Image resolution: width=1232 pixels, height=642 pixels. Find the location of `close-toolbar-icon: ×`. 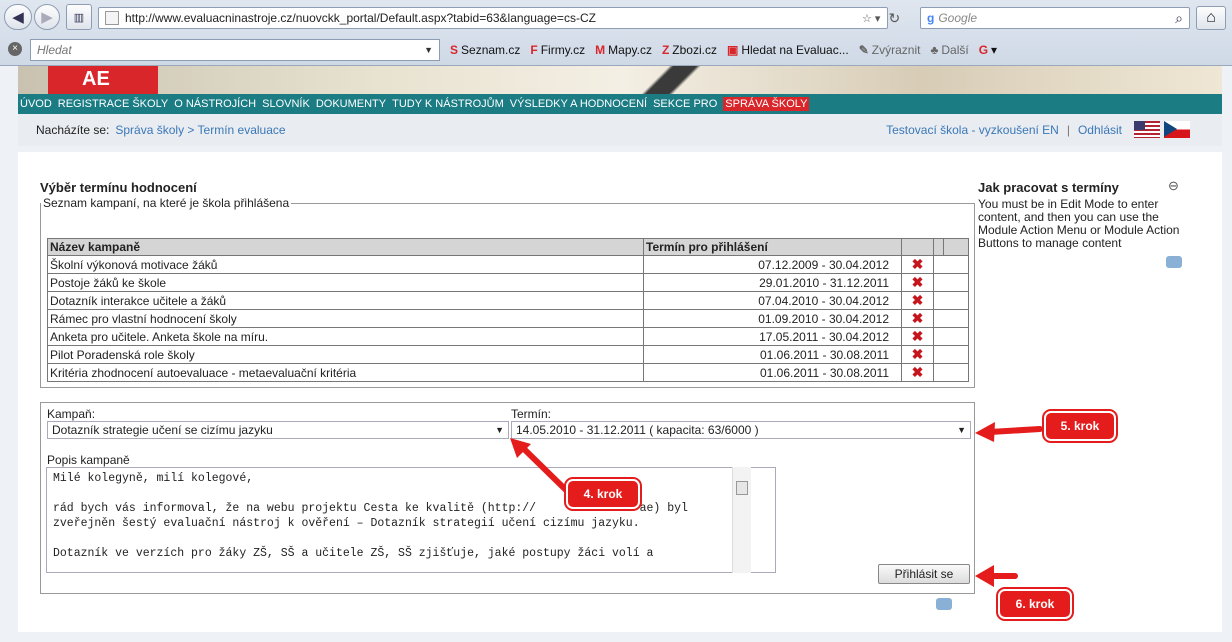

close-toolbar-icon: × is located at coordinates (15, 49).